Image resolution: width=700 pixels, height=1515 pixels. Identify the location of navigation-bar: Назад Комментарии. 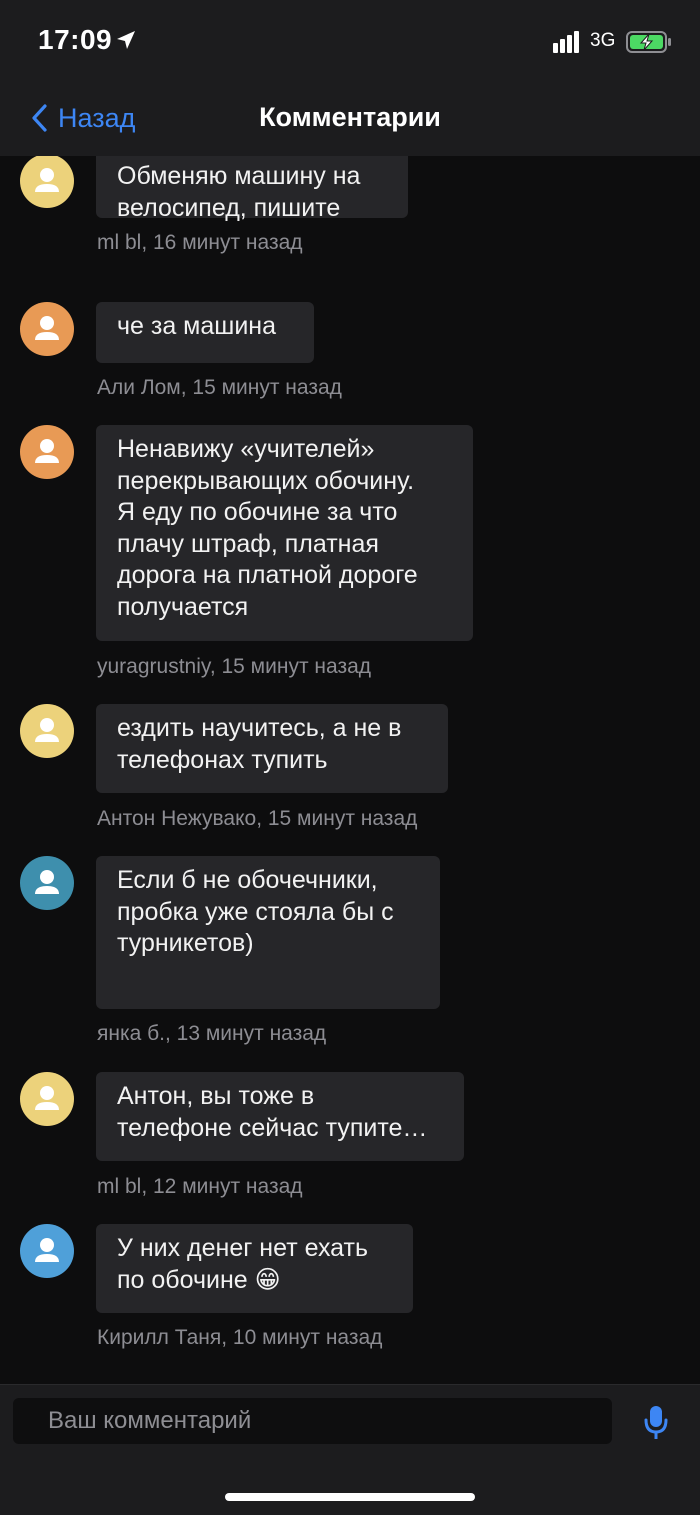
(350, 120).